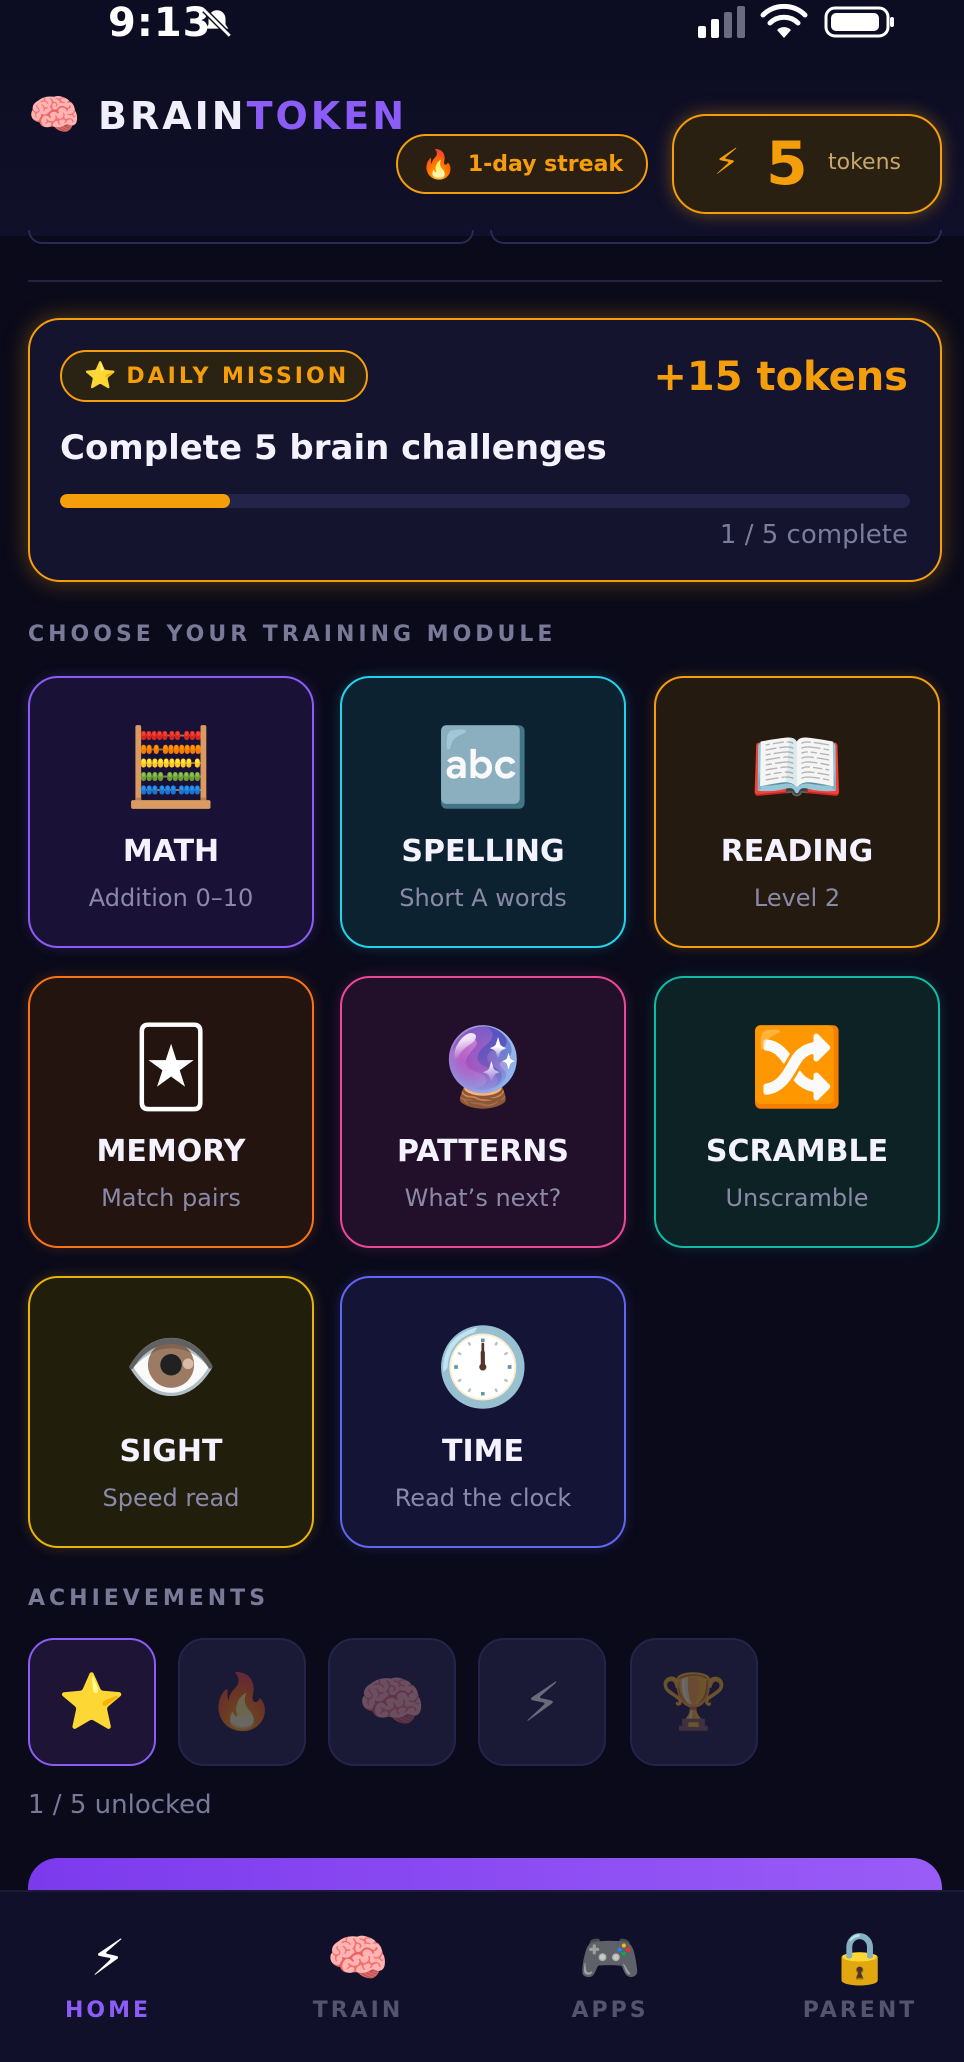 The image size is (964, 2062). What do you see at coordinates (610, 2010) in the screenshot?
I see `tab-label: APPS` at bounding box center [610, 2010].